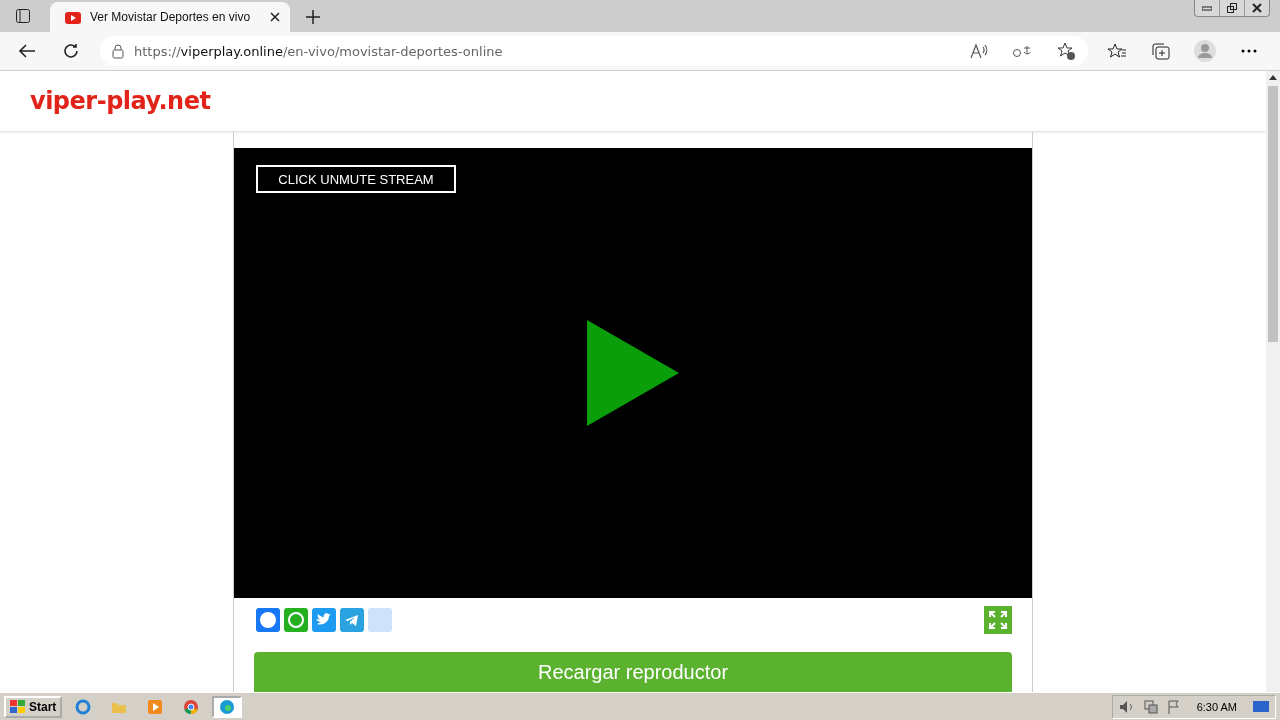  Describe the element at coordinates (998, 620) in the screenshot. I see `fullscreen-icon` at that location.